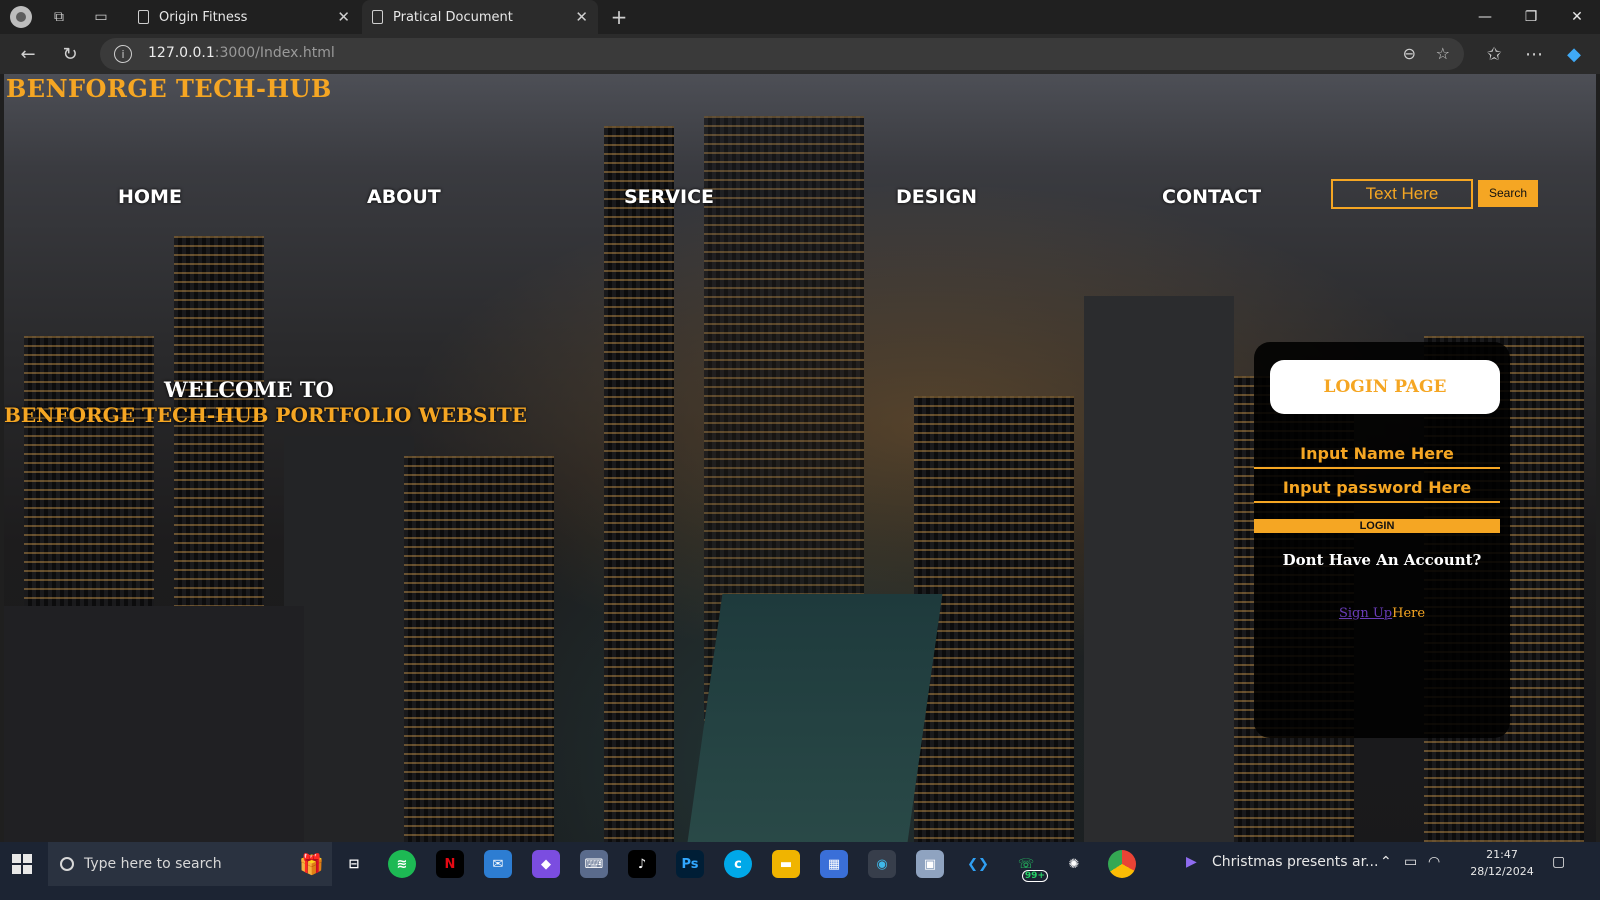  I want to click on tab-pratical-document: Pratical Document ✕, so click(480, 17).